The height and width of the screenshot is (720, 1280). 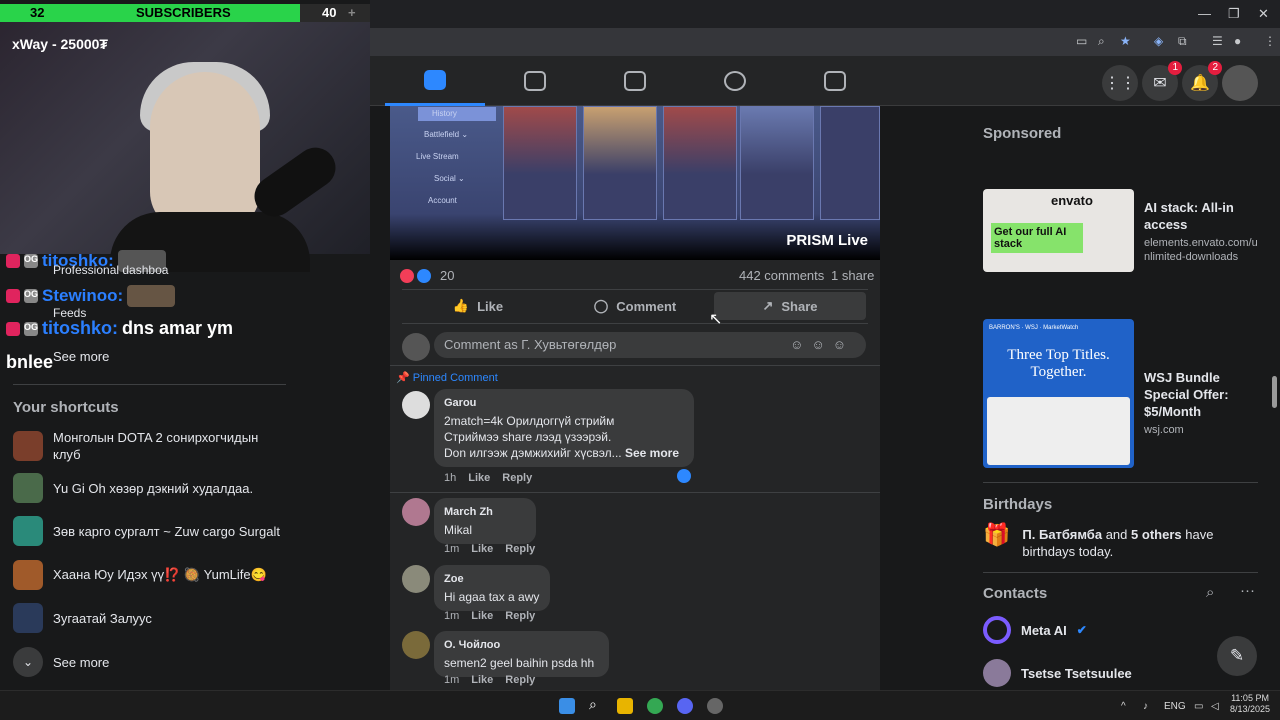 I want to click on microphone-icon: ♪, so click(x=1145, y=706).